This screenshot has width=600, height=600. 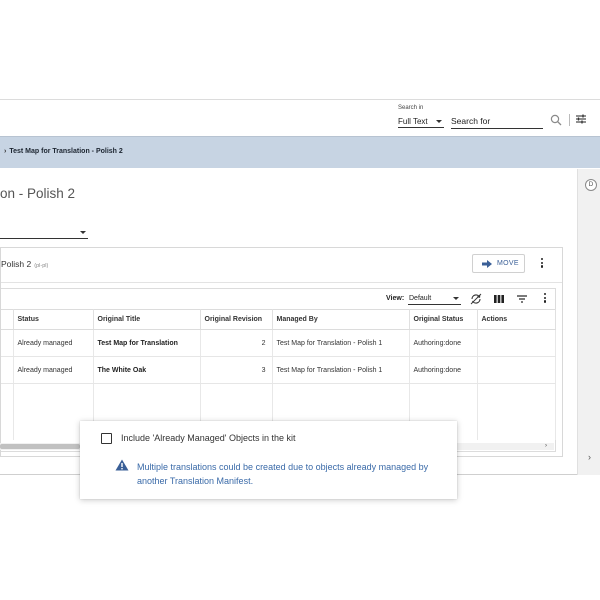 I want to click on breadcrumb-current: Test Map for Translation - Polish 2, so click(x=66, y=151).